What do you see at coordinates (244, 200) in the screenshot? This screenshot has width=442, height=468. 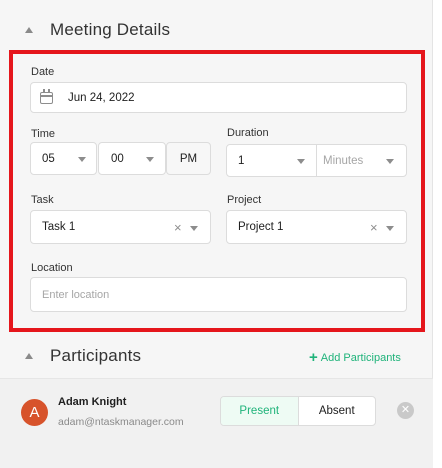 I see `project-label: Project` at bounding box center [244, 200].